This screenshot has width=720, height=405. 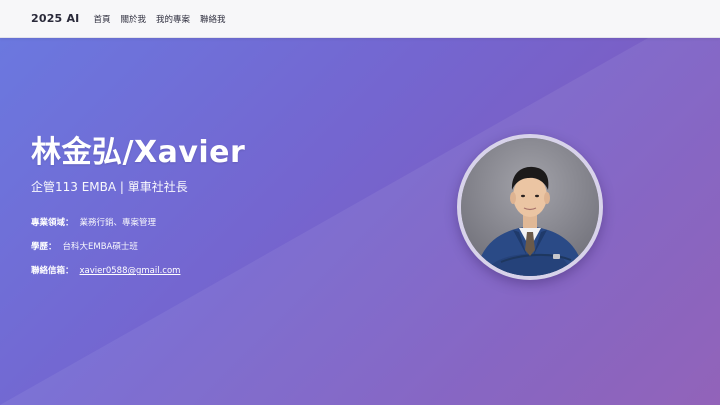 What do you see at coordinates (55, 18) in the screenshot?
I see `brand-logo: 2025 AI` at bounding box center [55, 18].